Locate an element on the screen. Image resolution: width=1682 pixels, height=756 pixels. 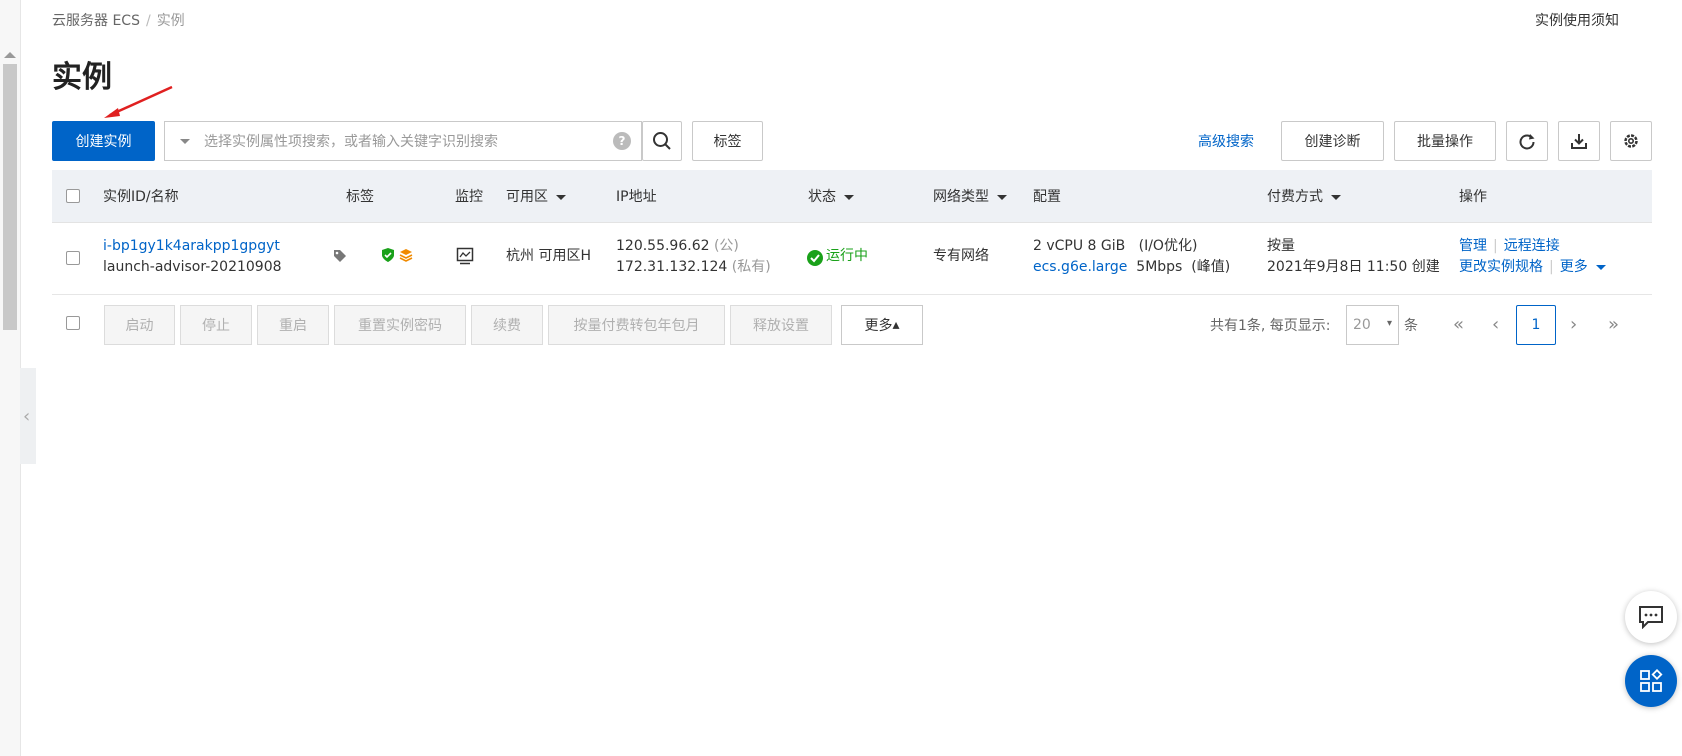
public-ip: 120.55.96.62 (公) is located at coordinates (677, 246).